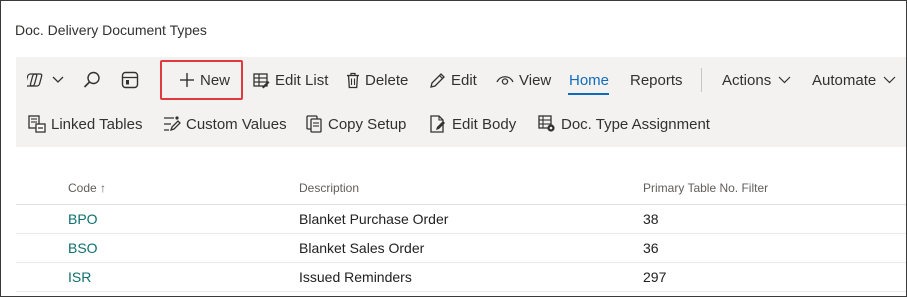  I want to click on copy-icon, so click(314, 124).